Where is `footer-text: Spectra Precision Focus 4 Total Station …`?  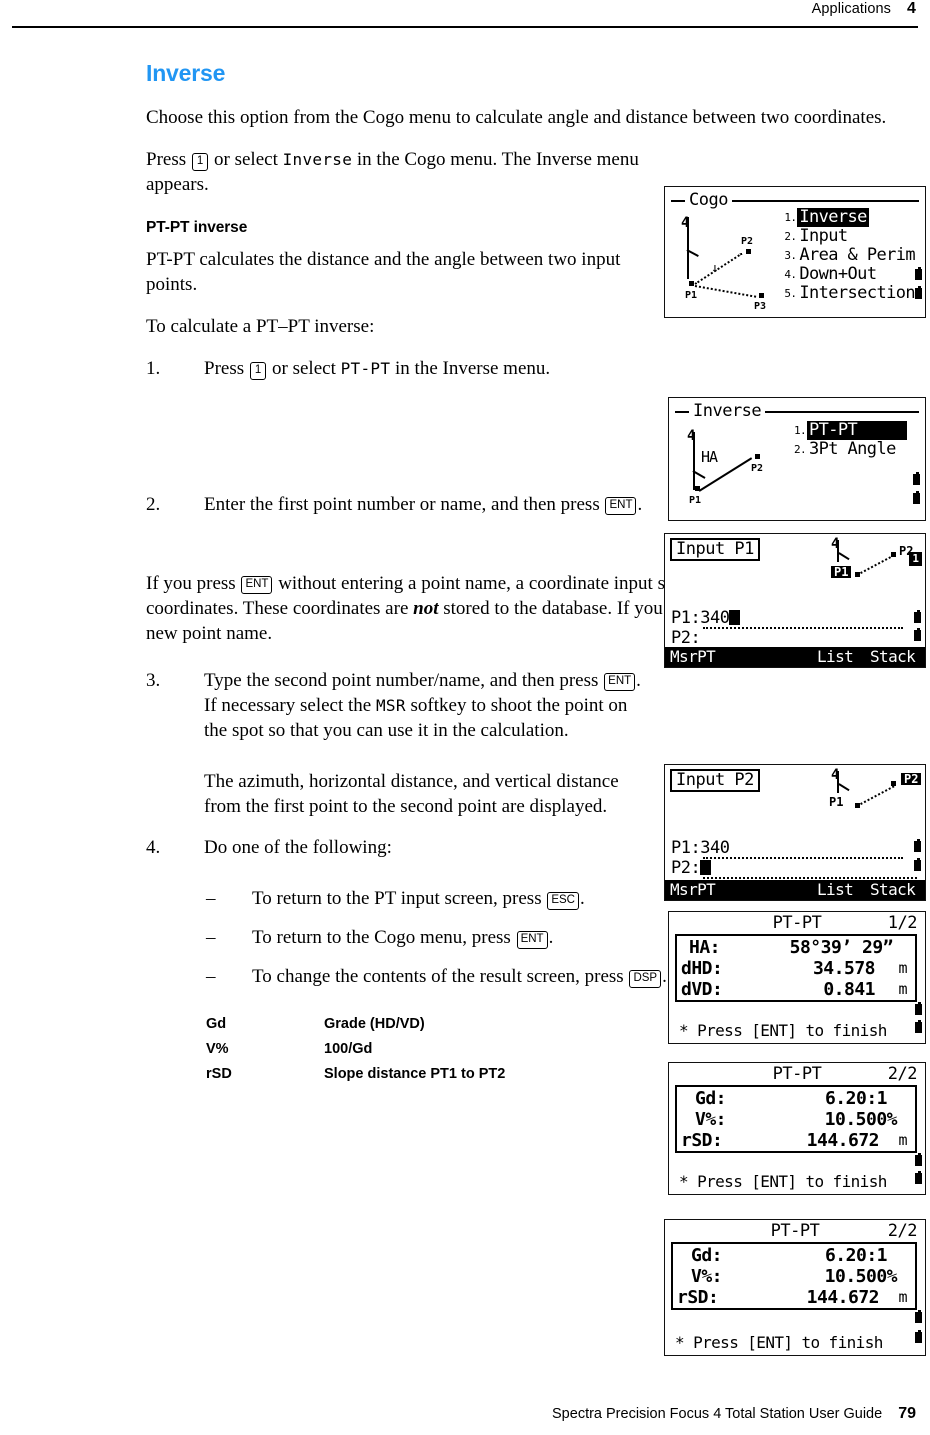
footer-text: Spectra Precision Focus 4 Total Station … is located at coordinates (734, 1414).